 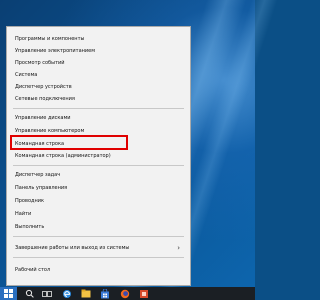 I want to click on menu-item-power-options: Управление электропитанием, so click(x=98, y=51).